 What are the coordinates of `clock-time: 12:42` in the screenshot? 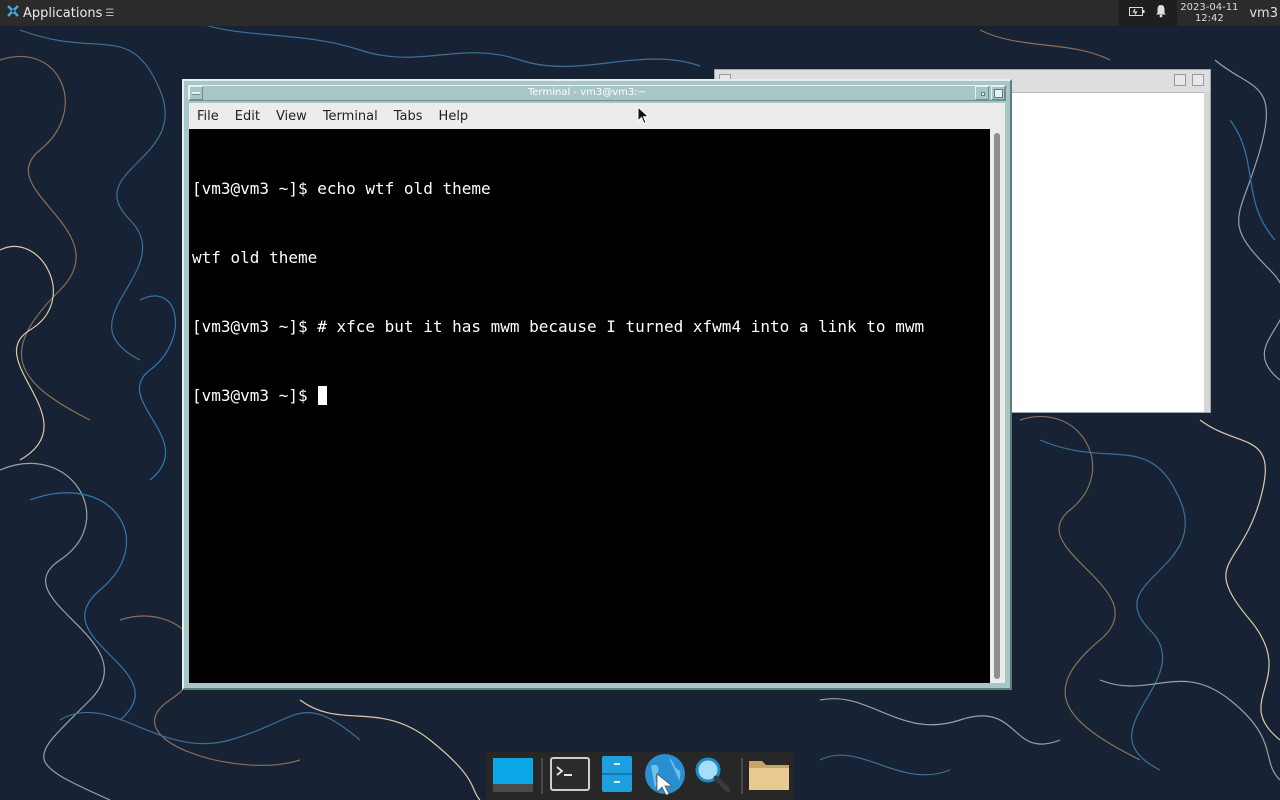 It's located at (1209, 18).